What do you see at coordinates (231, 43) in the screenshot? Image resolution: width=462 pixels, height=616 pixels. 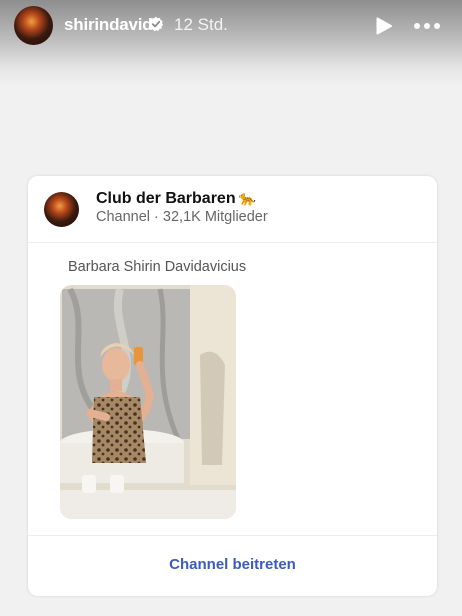 I see `story-header` at bounding box center [231, 43].